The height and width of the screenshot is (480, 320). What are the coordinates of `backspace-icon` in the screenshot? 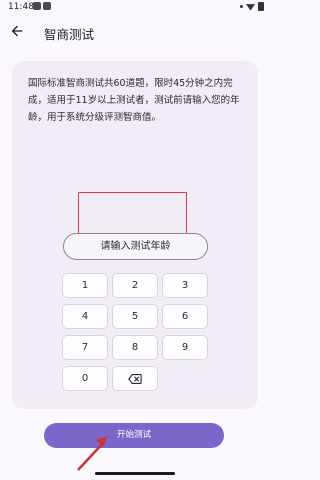 It's located at (135, 379).